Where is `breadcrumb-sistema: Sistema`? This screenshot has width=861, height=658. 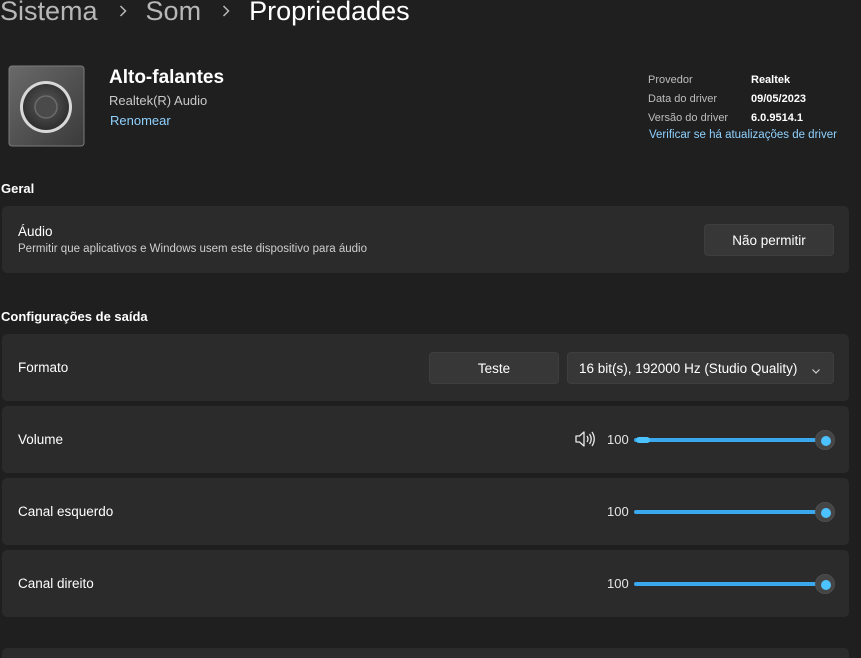 breadcrumb-sistema: Sistema is located at coordinates (49, 13).